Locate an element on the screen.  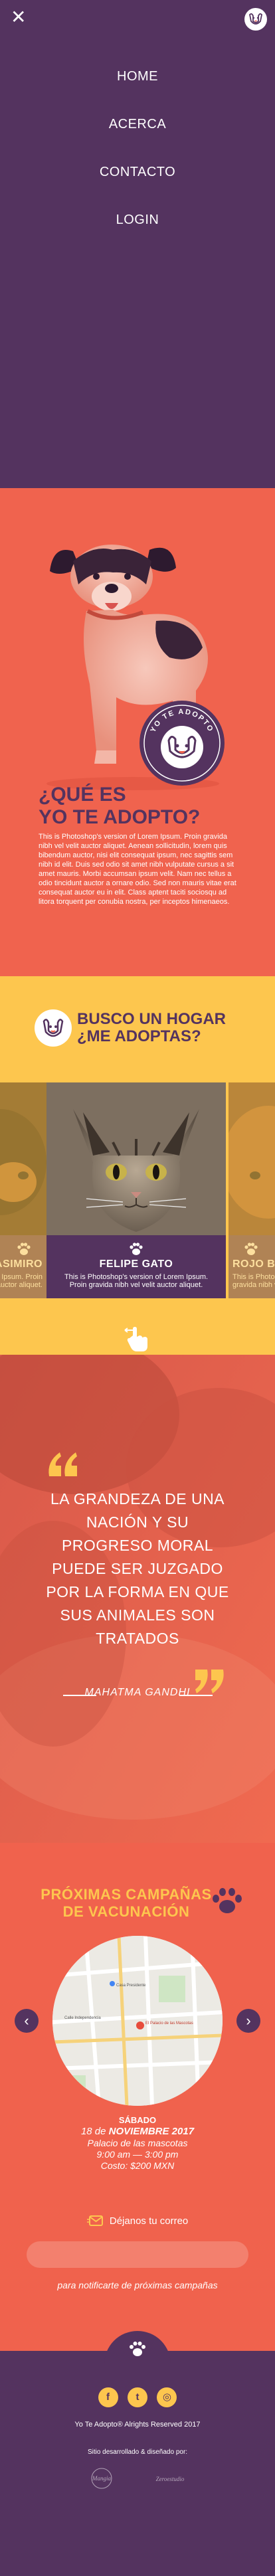
pet-name: ROJO BENITO is located at coordinates (253, 1264).